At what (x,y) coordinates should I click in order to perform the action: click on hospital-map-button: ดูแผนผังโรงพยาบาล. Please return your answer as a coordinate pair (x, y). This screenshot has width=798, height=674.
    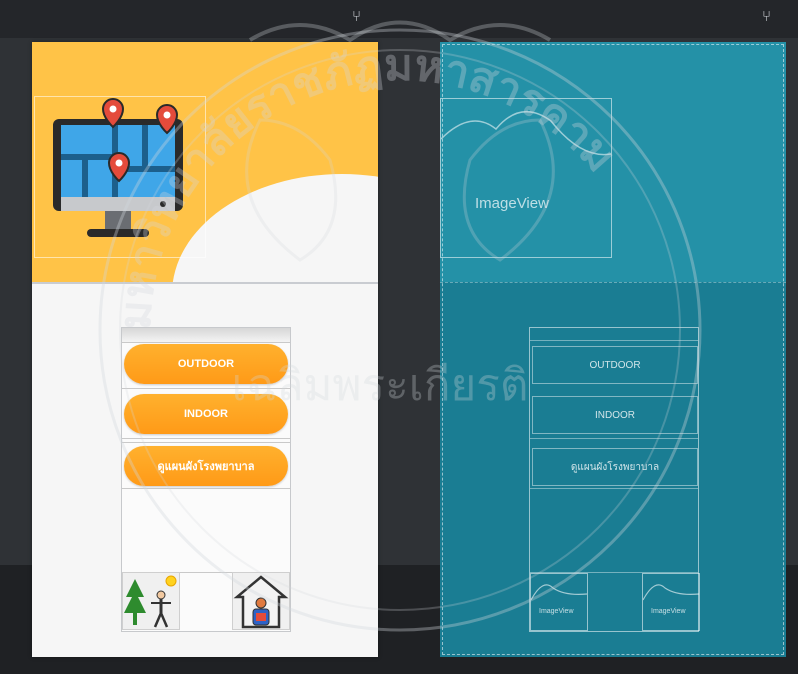
    Looking at the image, I should click on (206, 466).